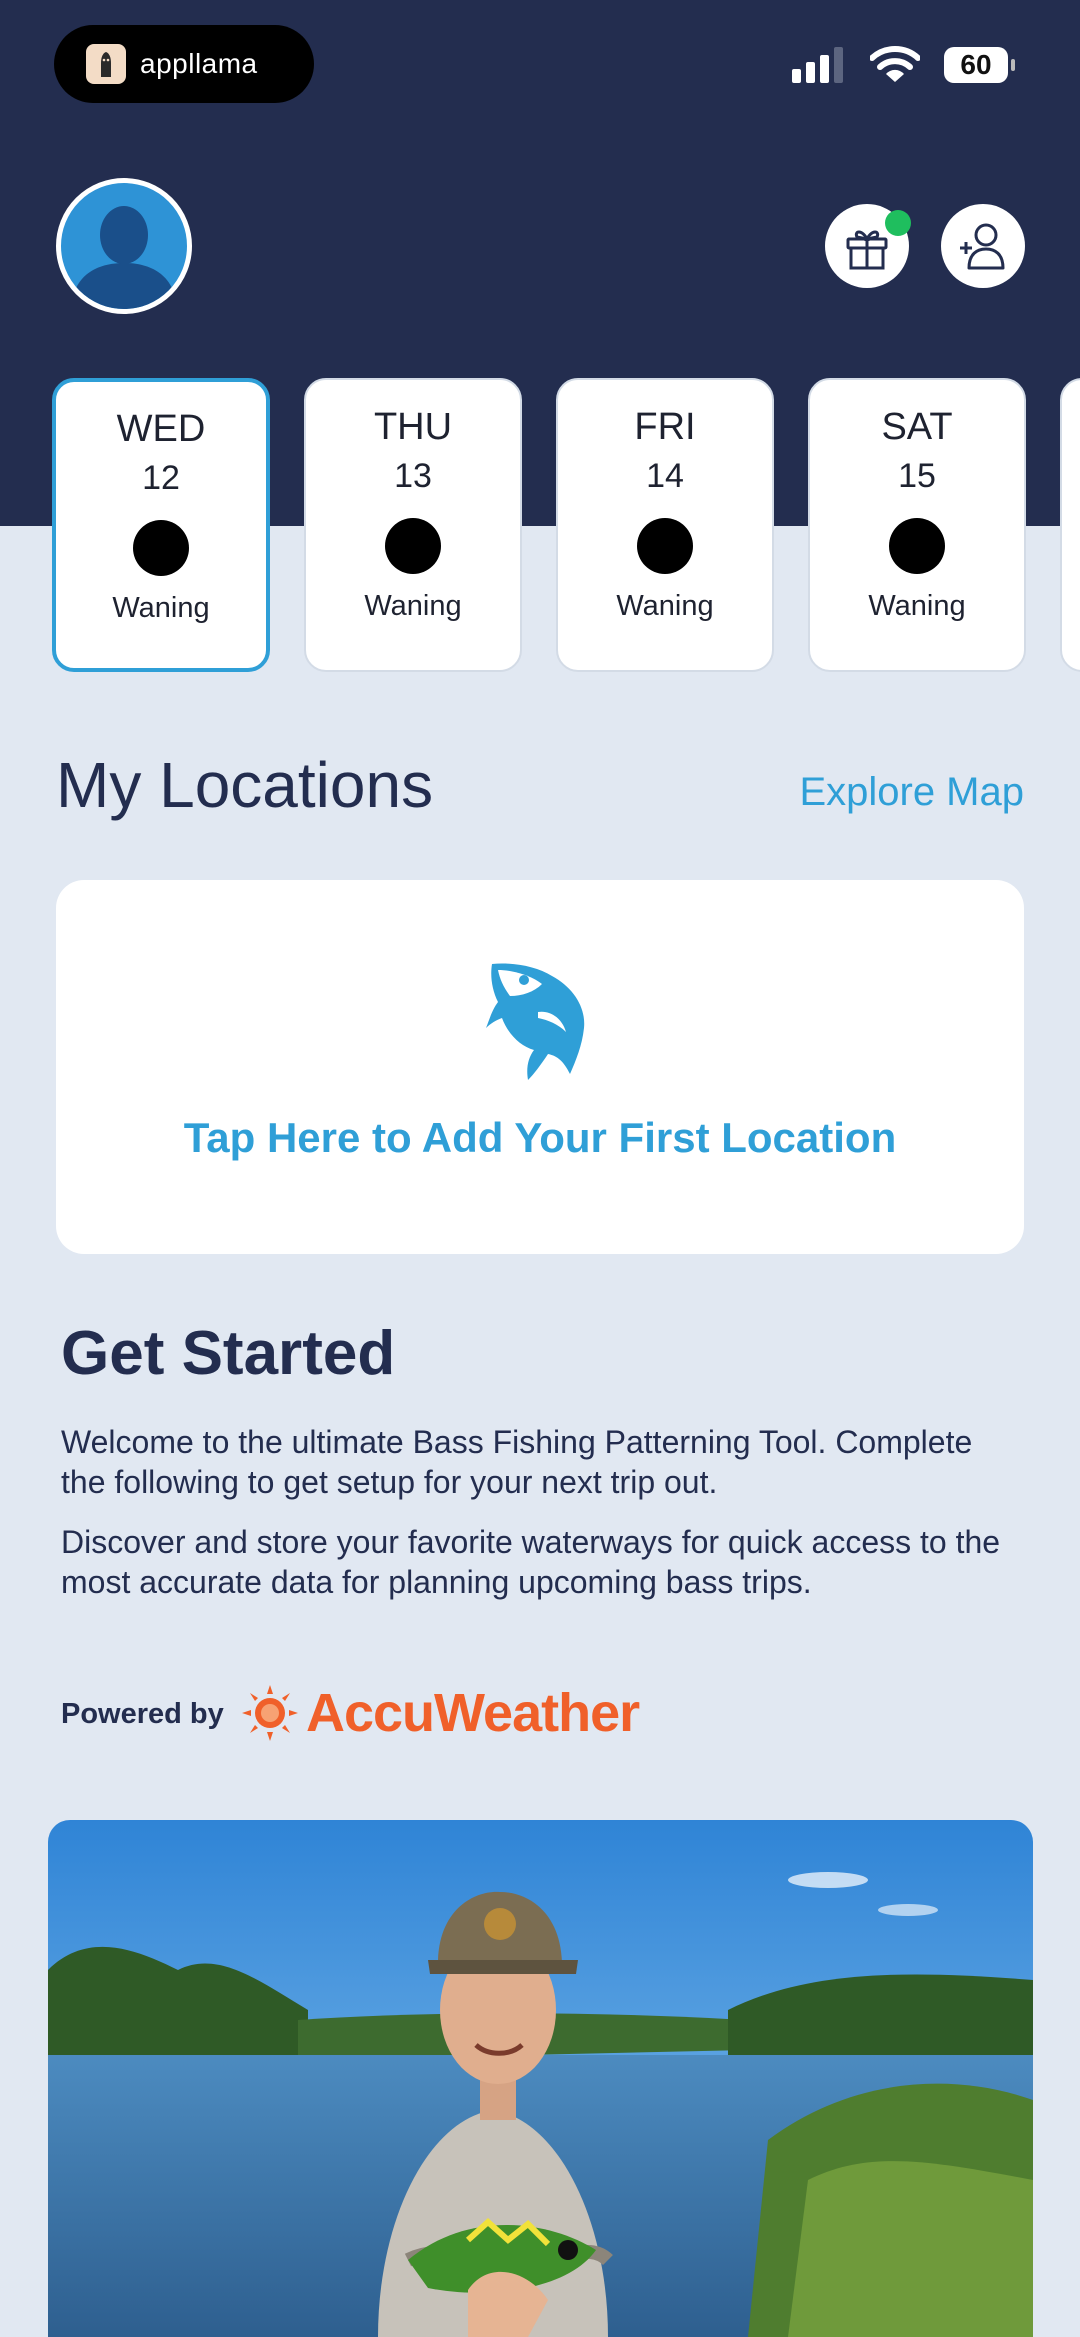  I want to click on bass-fish-icon, so click(535, 1021).